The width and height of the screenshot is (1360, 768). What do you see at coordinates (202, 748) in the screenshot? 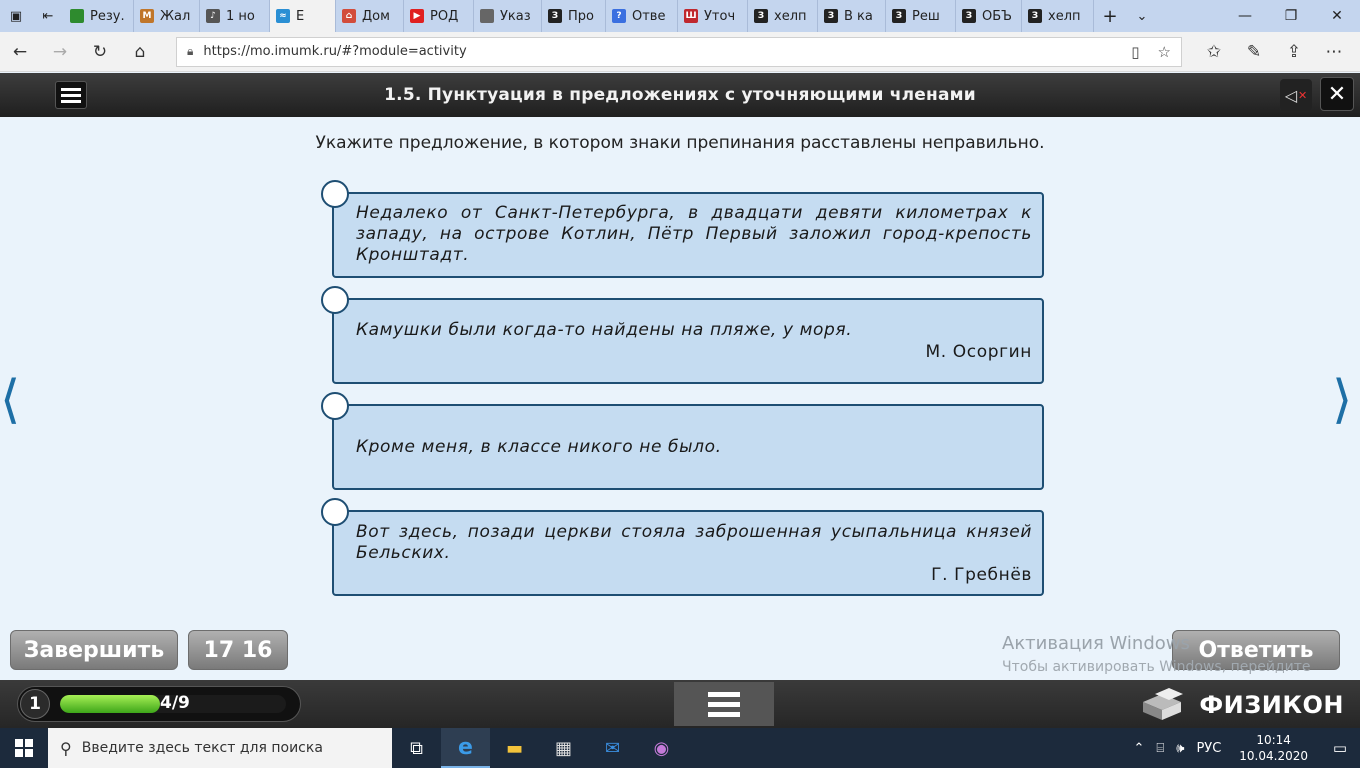
I see `search-placeholder: Введите здесь текст для поиска` at bounding box center [202, 748].